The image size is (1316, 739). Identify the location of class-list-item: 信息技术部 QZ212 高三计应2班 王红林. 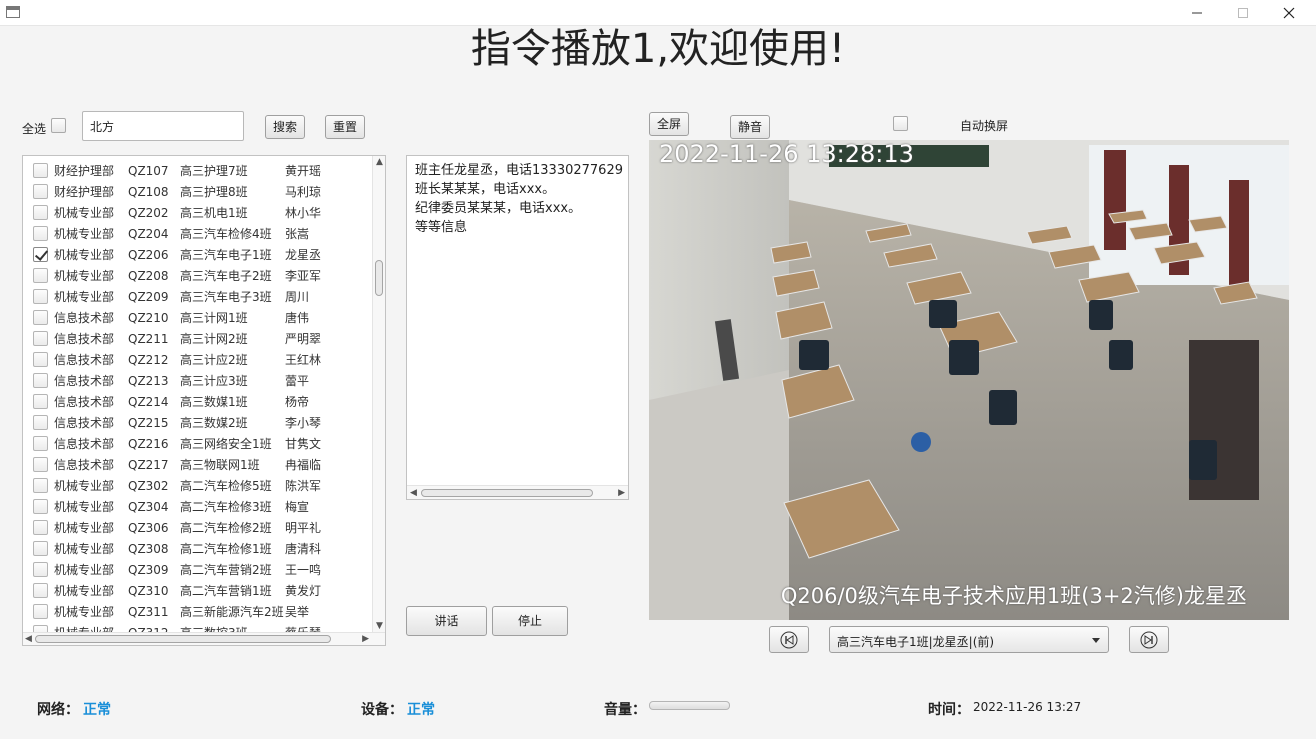
(198, 359).